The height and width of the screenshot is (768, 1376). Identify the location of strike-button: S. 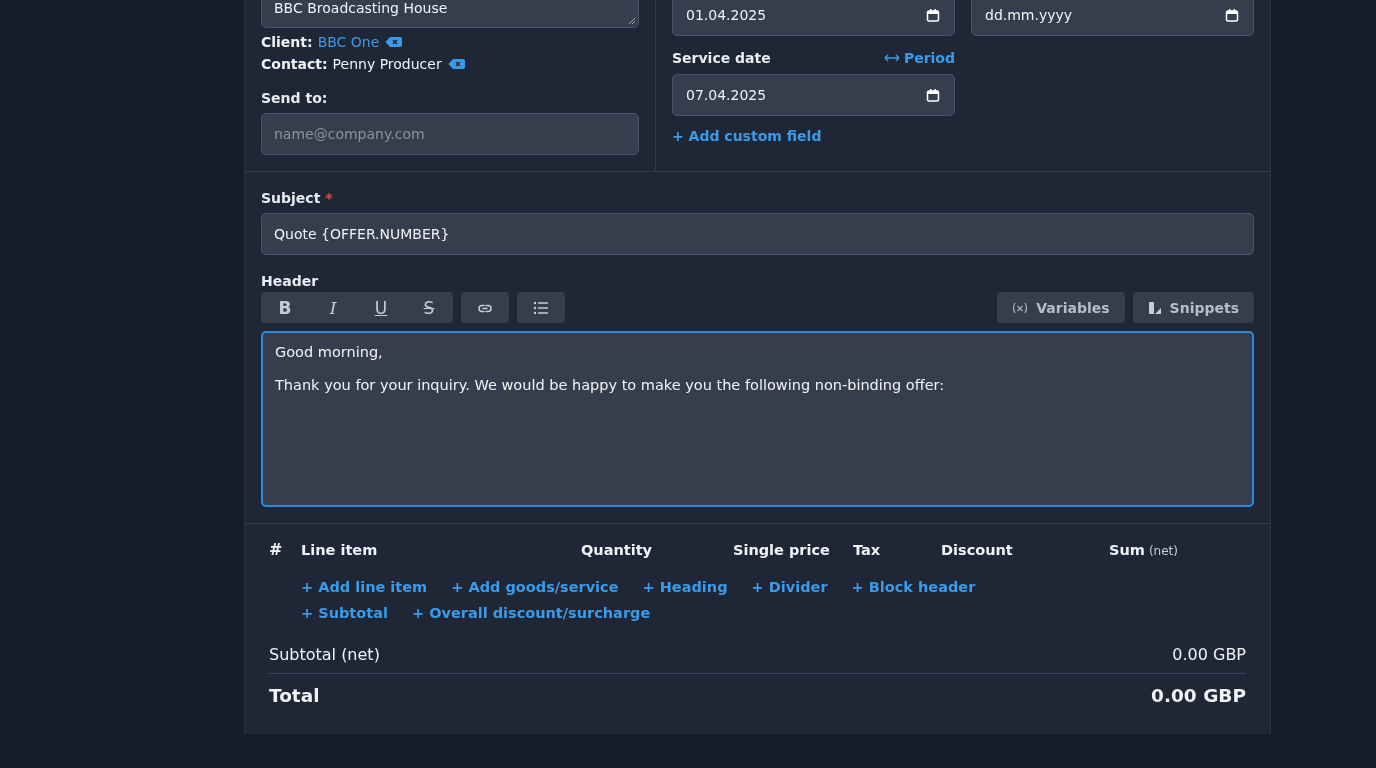
(429, 307).